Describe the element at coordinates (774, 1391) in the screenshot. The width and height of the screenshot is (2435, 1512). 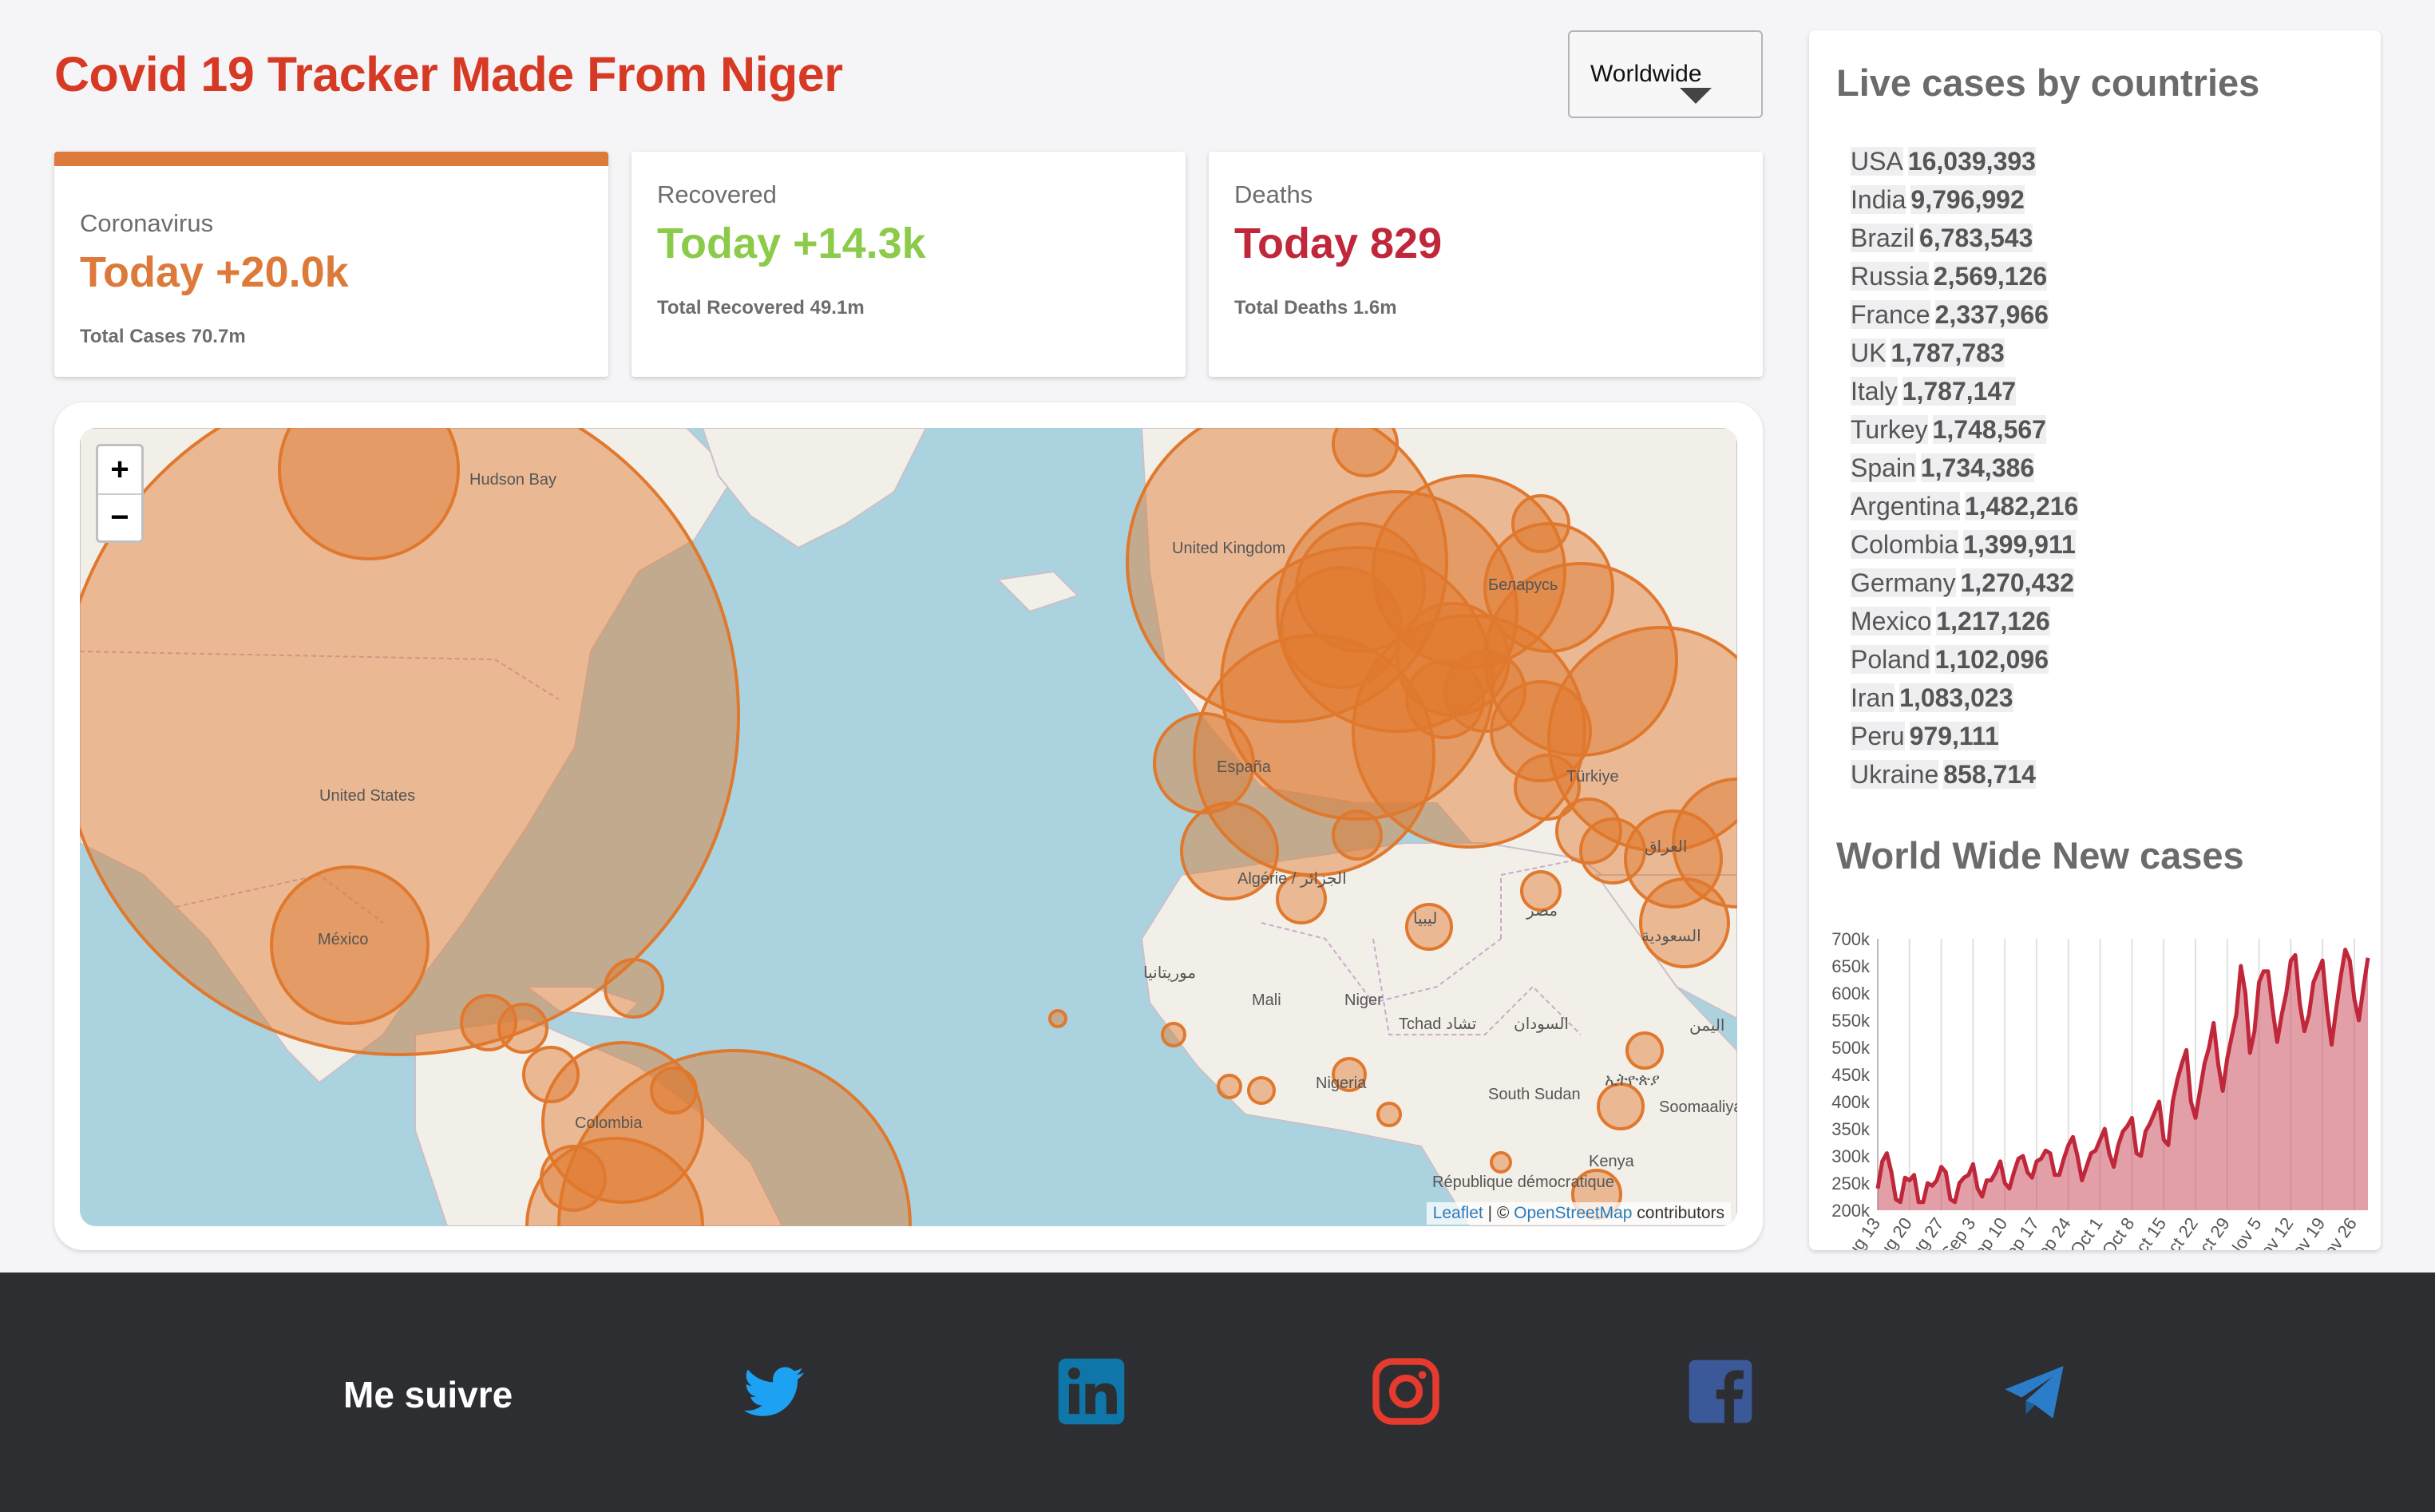
I see `twitter-icon` at that location.